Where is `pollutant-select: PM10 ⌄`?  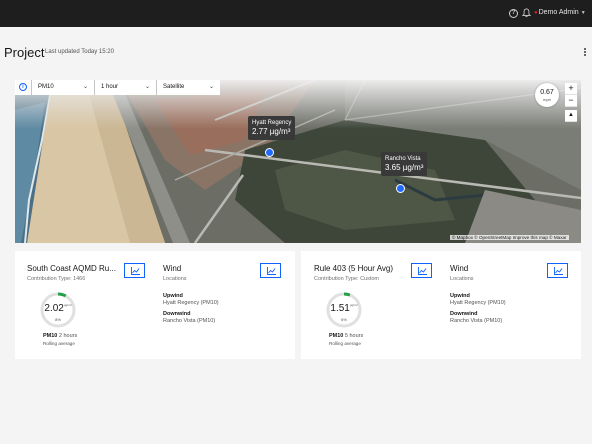
pollutant-select: PM10 ⌄ is located at coordinates (63, 87).